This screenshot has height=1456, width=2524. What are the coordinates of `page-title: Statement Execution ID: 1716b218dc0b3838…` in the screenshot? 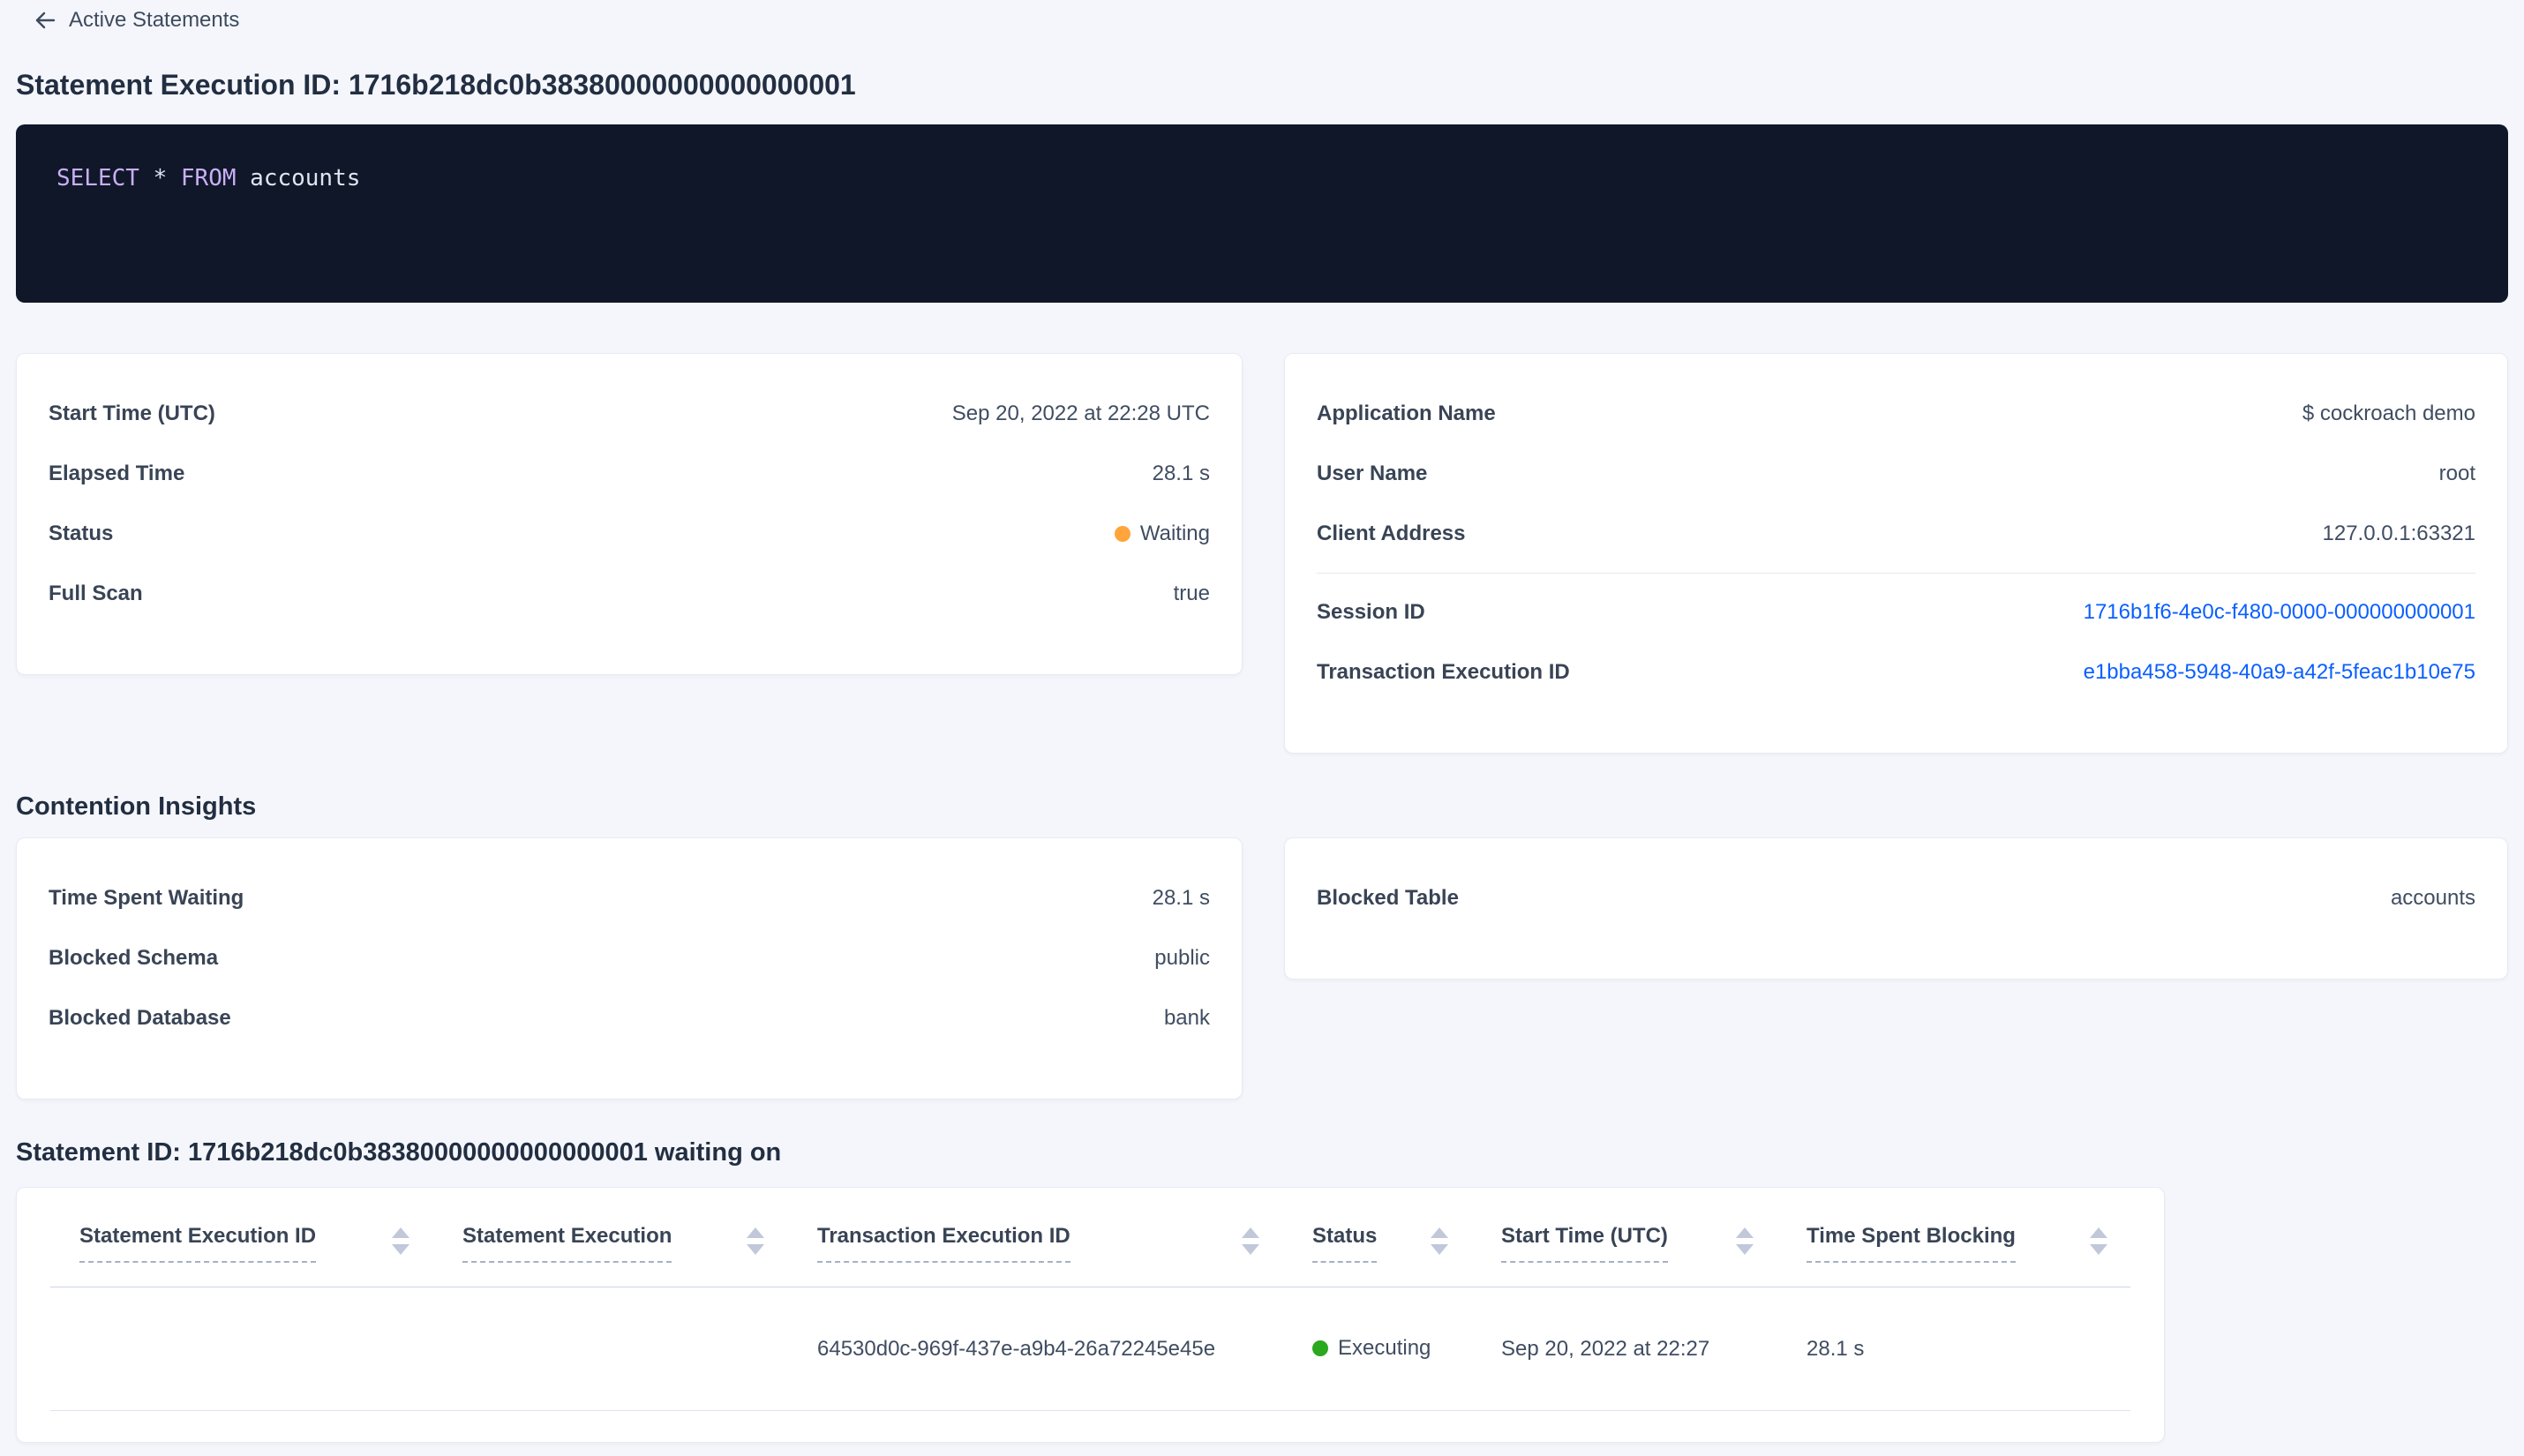 It's located at (436, 85).